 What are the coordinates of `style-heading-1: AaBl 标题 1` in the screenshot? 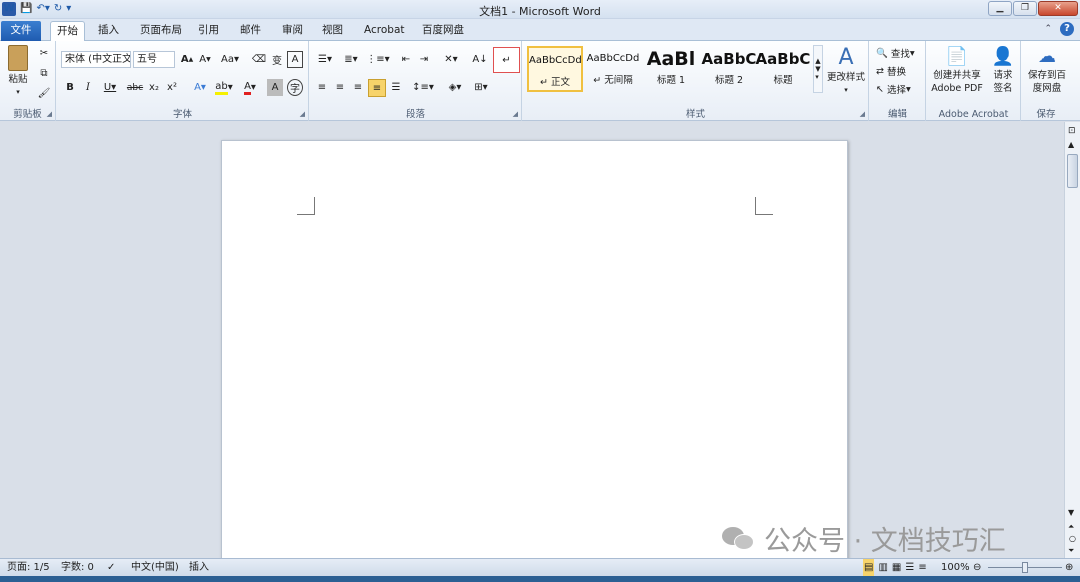 It's located at (671, 69).